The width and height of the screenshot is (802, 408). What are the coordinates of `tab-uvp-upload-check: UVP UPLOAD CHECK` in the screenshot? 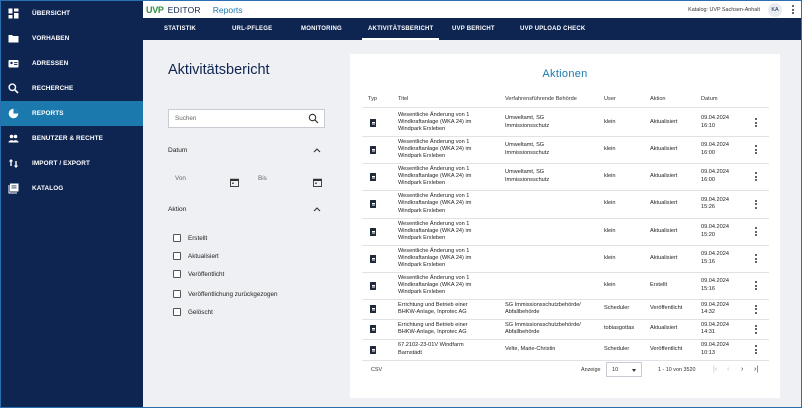 It's located at (552, 29).